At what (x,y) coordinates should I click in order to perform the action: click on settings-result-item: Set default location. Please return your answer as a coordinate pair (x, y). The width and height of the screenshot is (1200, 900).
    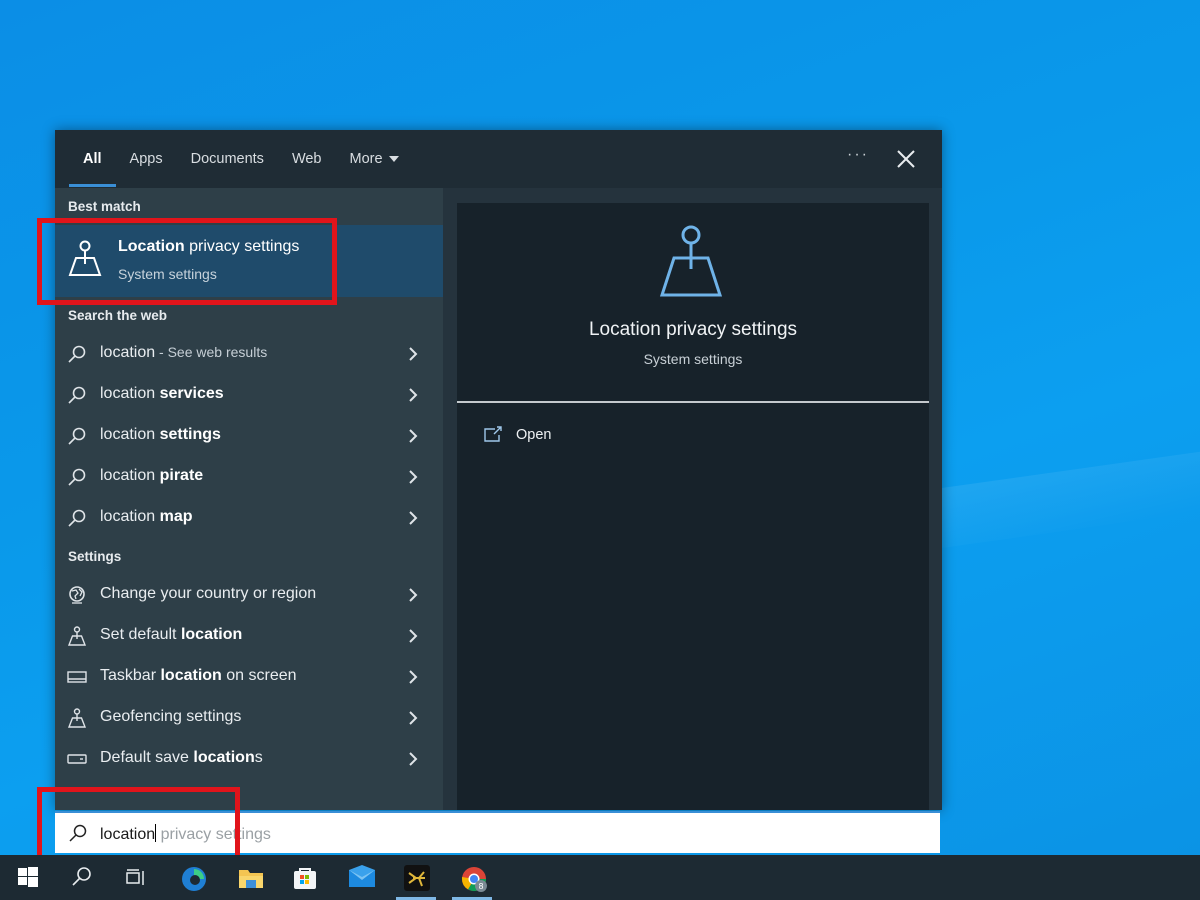
    Looking at the image, I should click on (249, 636).